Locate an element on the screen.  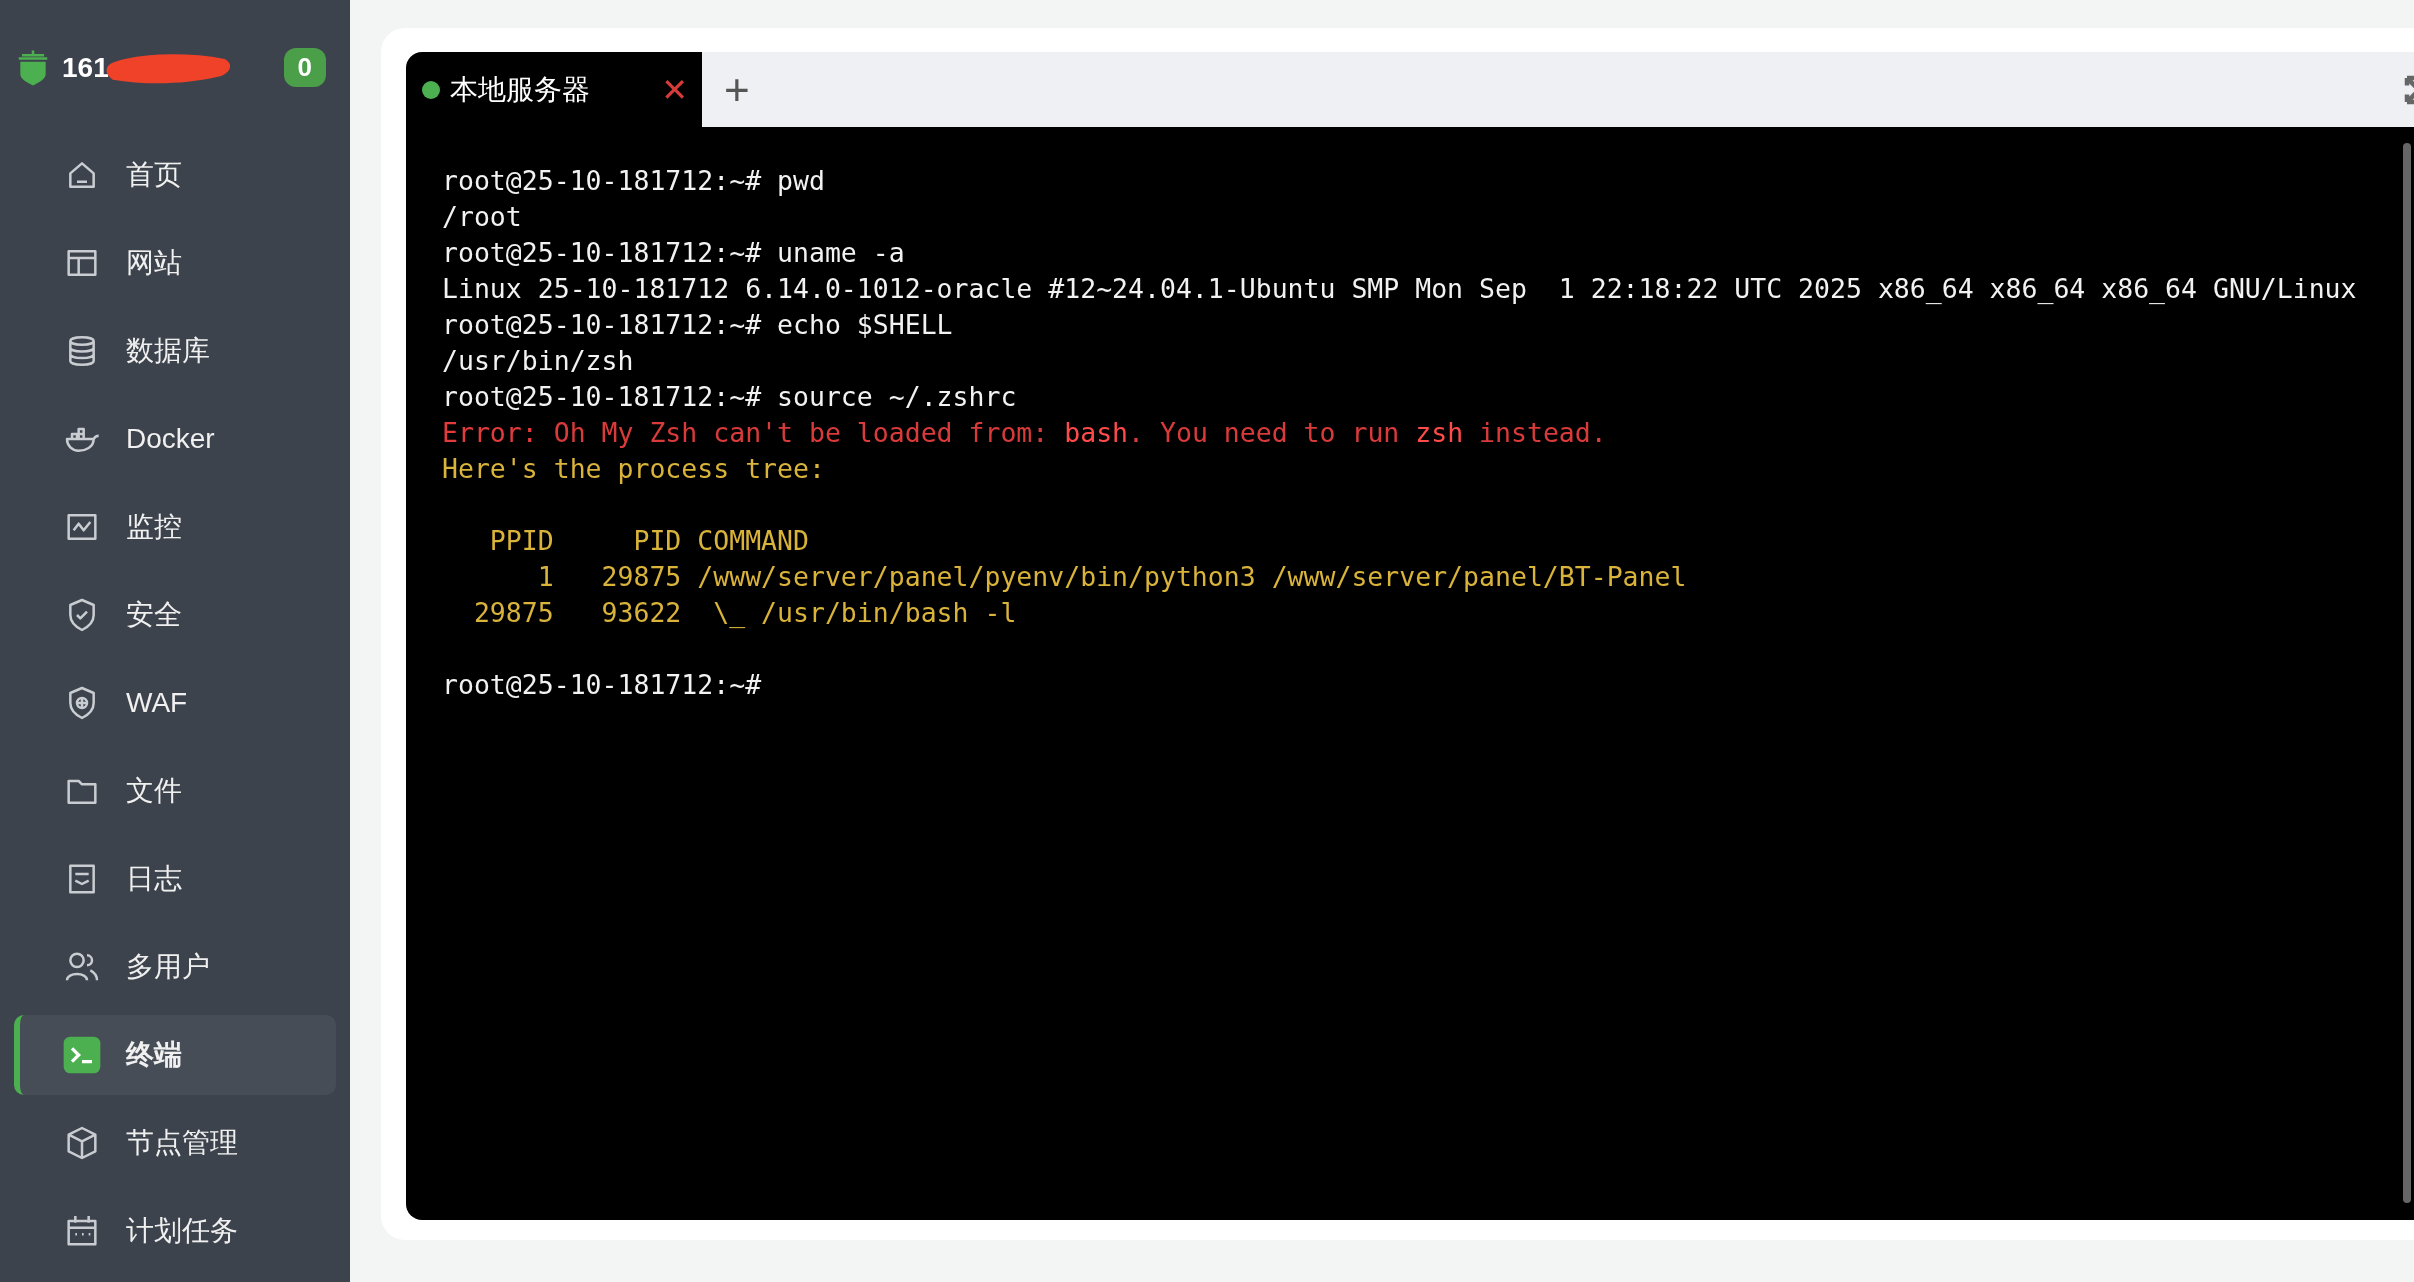
terminal-line: 1 29875 /www/server/panel/pyenv/bin/python3 /www/server/panel/BT-Panel is located at coordinates (1111, 576).